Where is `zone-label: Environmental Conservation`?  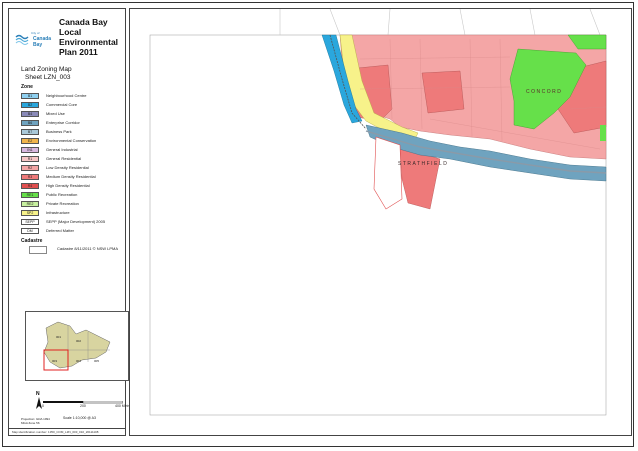
zone-label: Environmental Conservation is located at coordinates (71, 140).